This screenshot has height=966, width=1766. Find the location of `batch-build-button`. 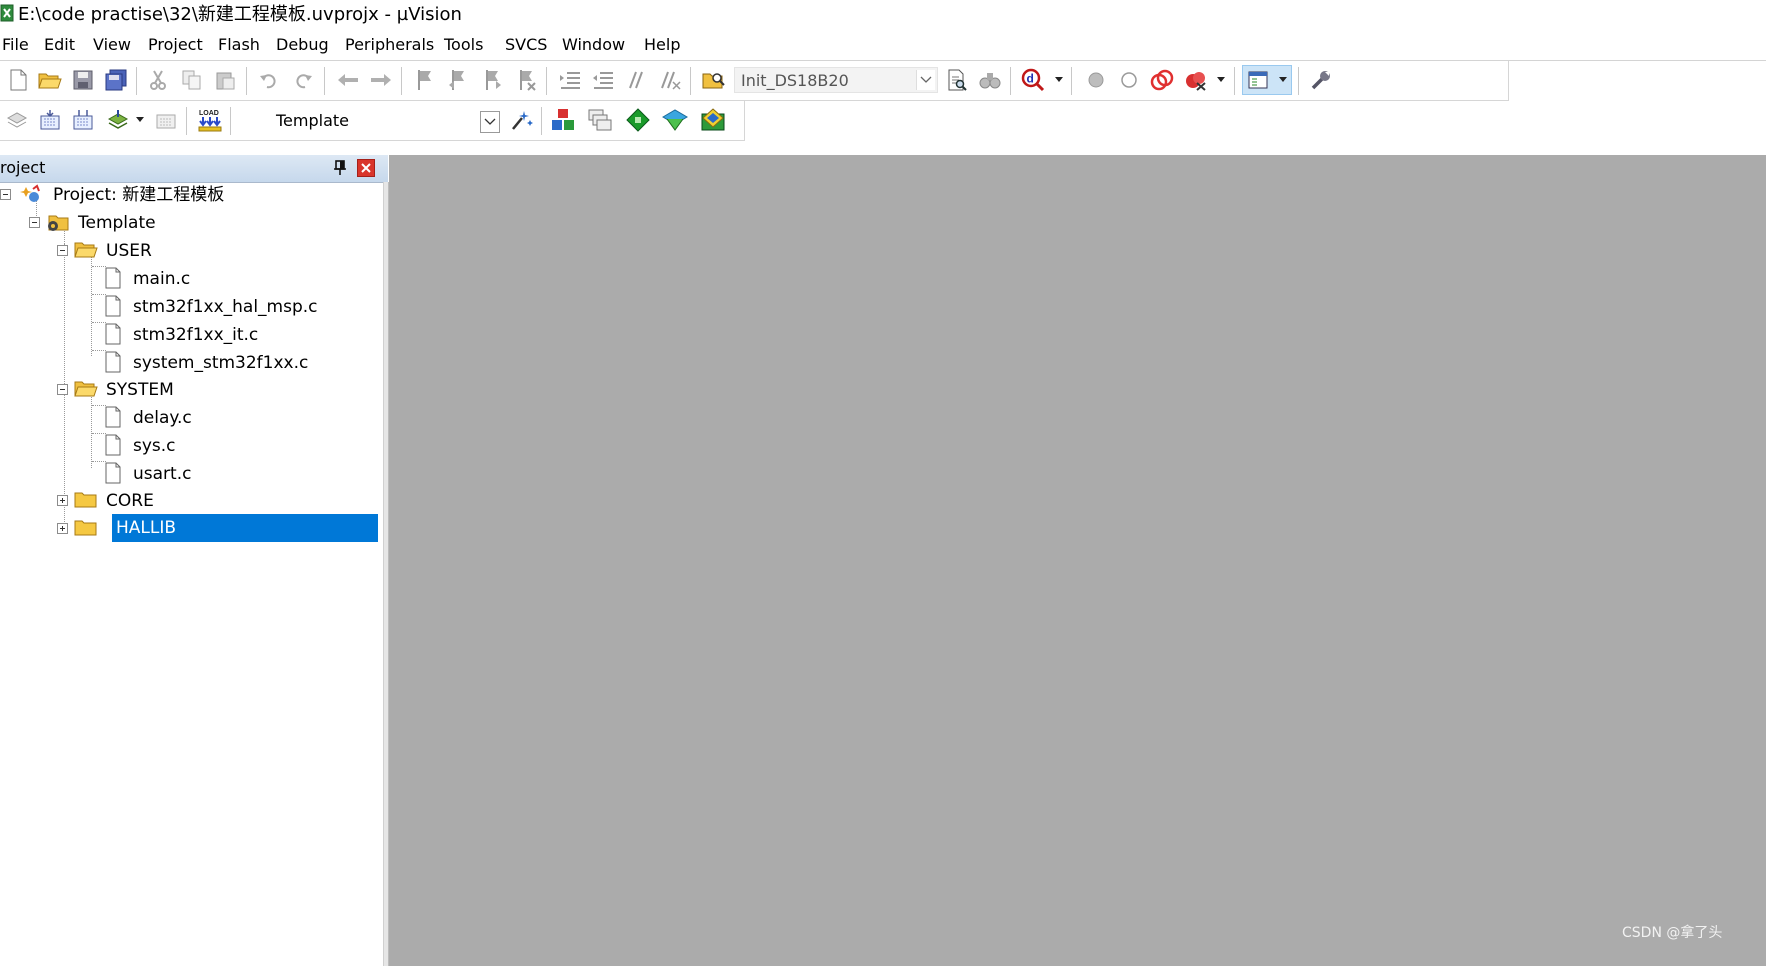

batch-build-button is located at coordinates (118, 120).